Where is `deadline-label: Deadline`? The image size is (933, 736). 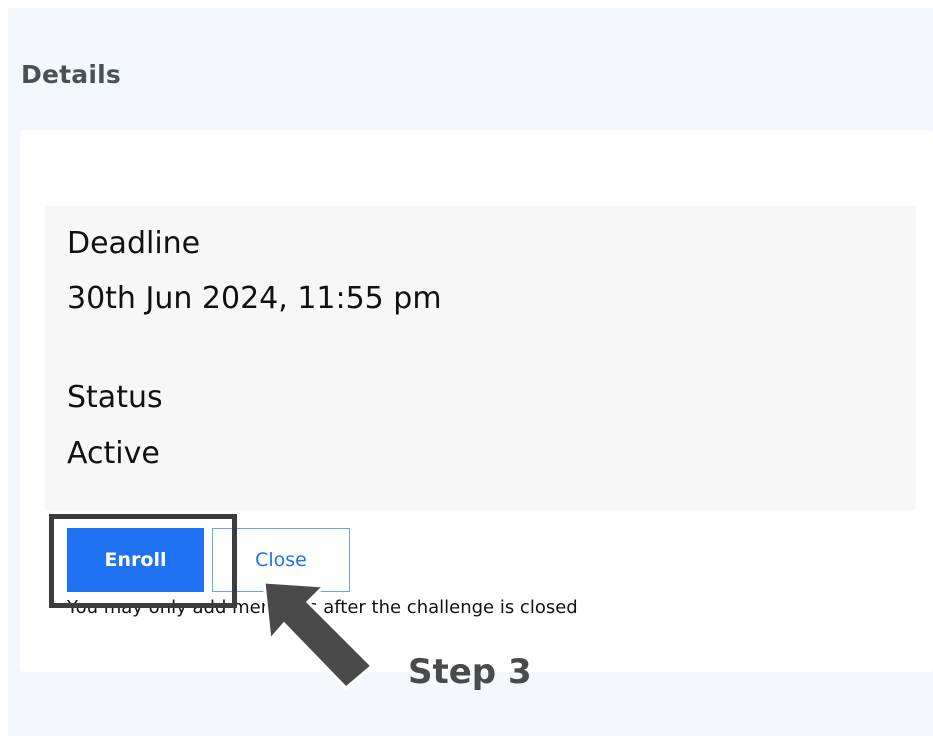
deadline-label: Deadline is located at coordinates (134, 243).